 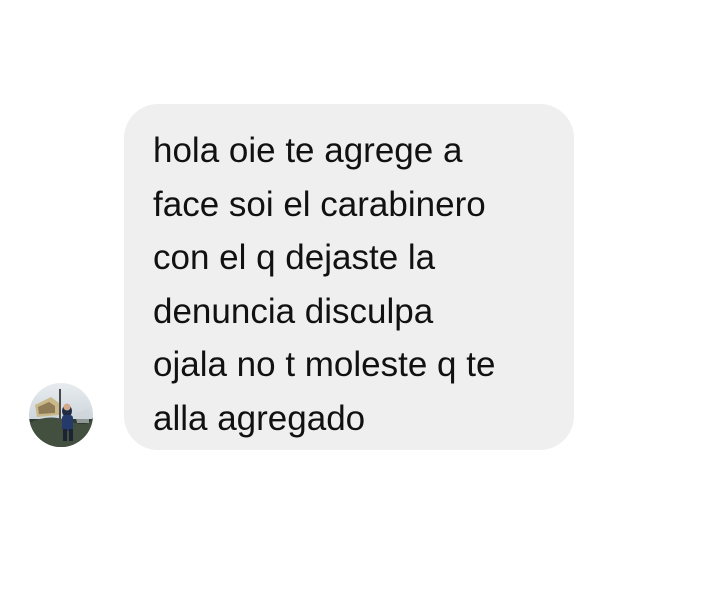 I want to click on message-text-line: alla agregado, so click(x=259, y=418).